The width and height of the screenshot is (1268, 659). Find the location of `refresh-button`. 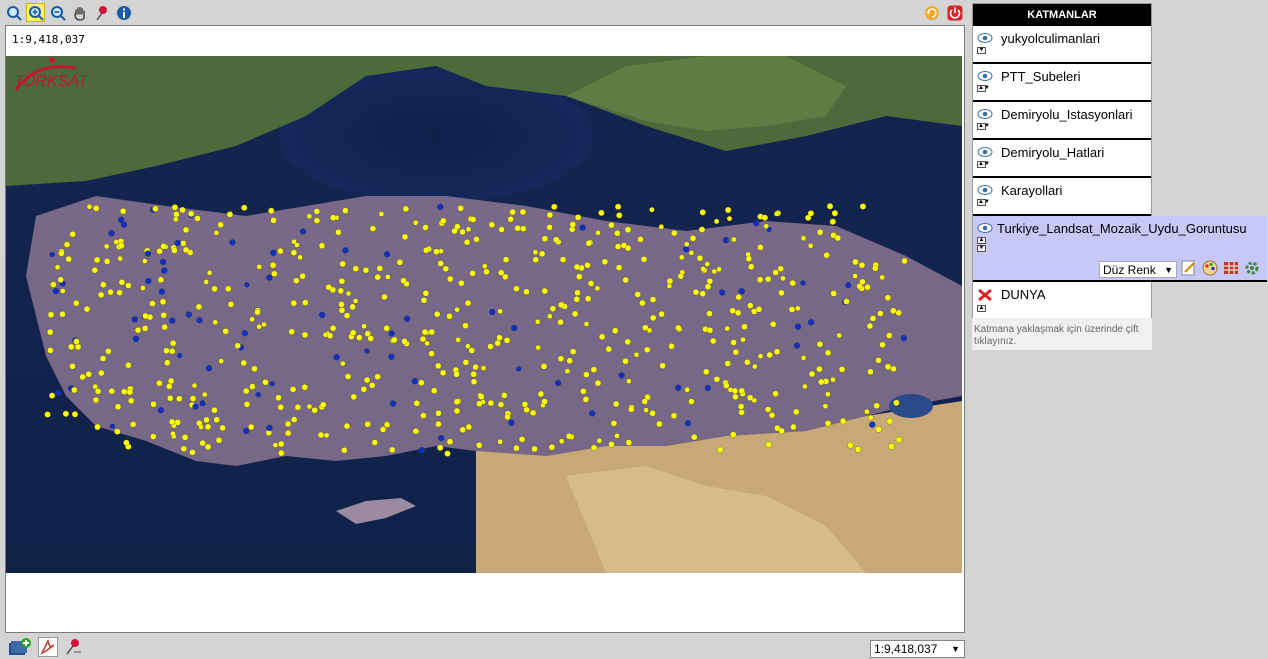

refresh-button is located at coordinates (931, 12).